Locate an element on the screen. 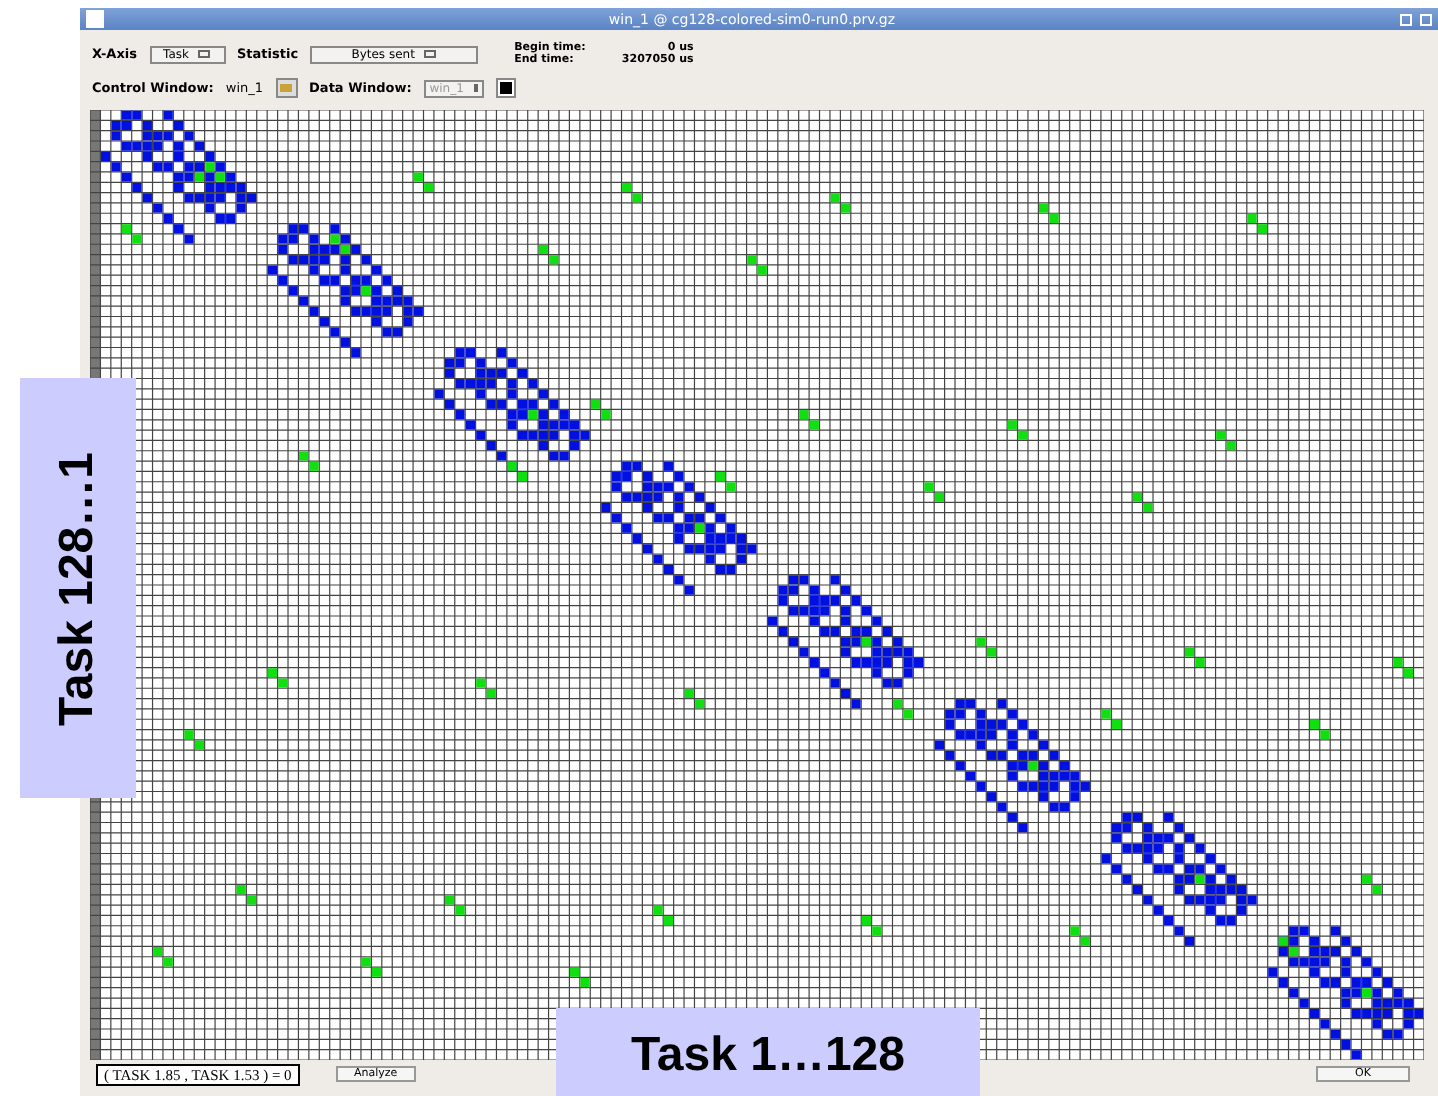  minimize-button is located at coordinates (1406, 19).